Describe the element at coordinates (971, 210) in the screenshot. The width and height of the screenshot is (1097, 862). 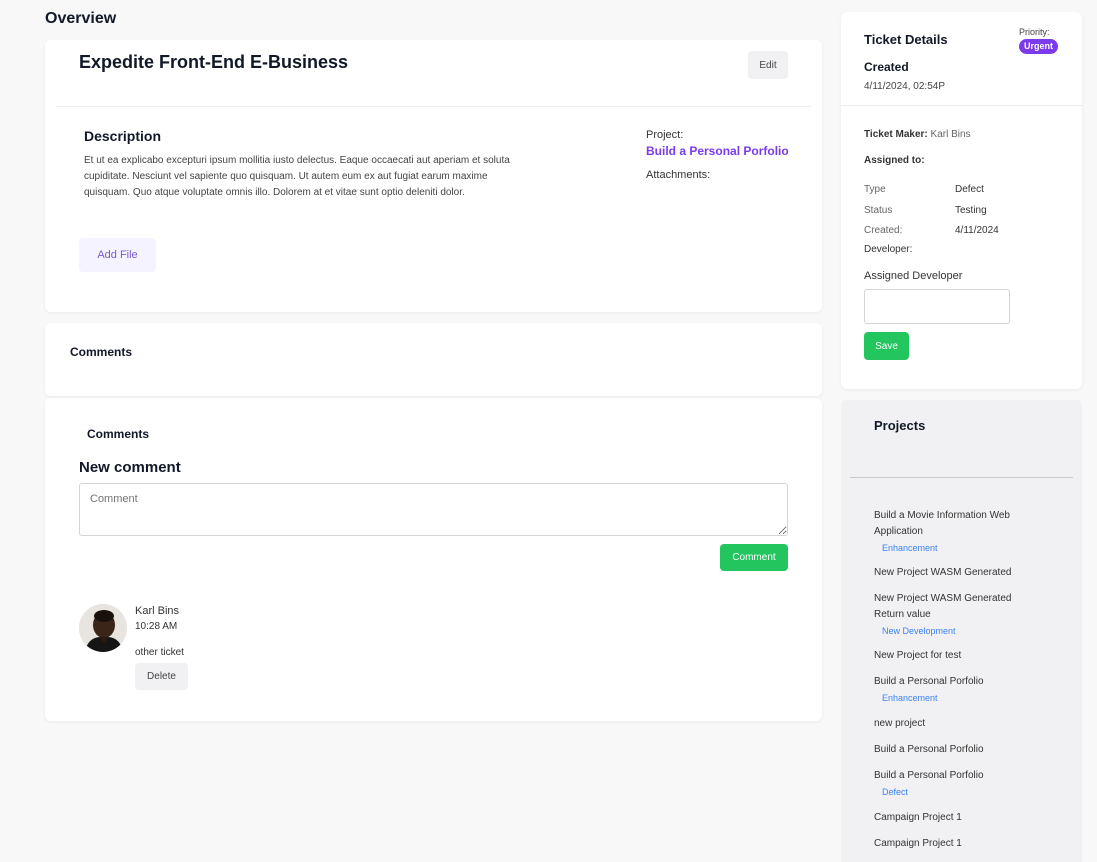
I see `status-value: Testing` at that location.